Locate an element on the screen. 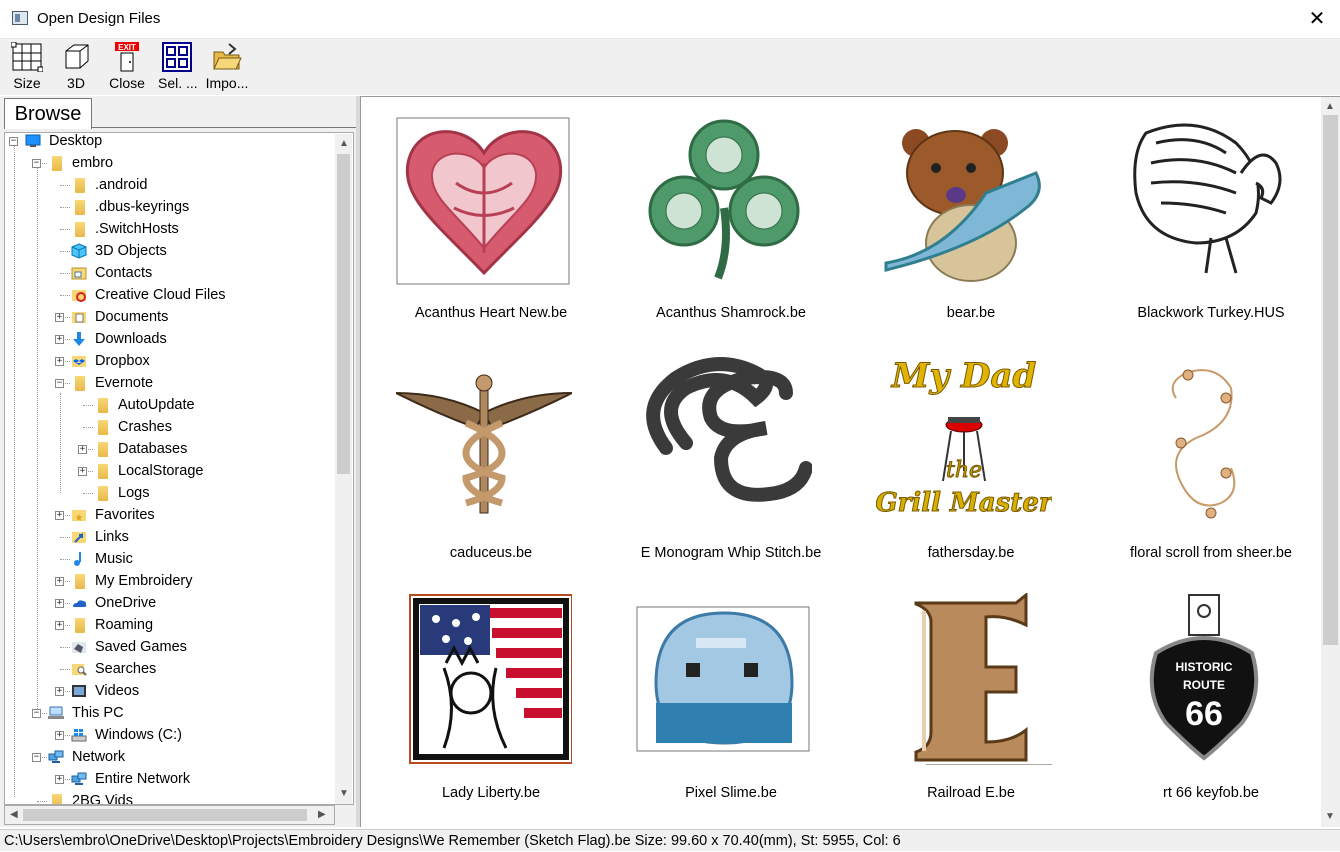 The image size is (1340, 852). close-button: EXIT Close is located at coordinates (127, 66).